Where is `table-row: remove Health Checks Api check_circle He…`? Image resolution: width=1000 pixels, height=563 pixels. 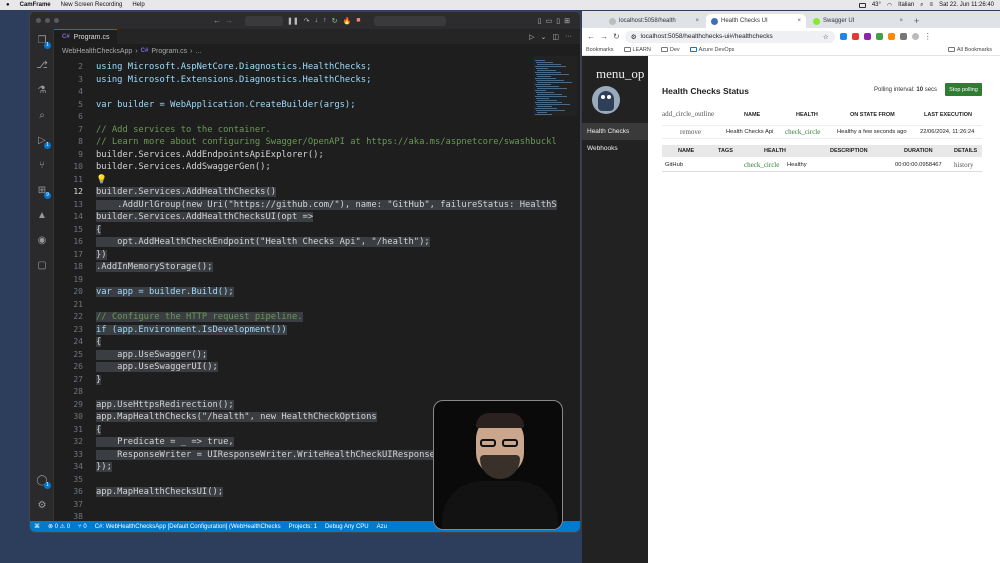
table-row: remove Health Checks Api check_circle He… is located at coordinates (822, 132).